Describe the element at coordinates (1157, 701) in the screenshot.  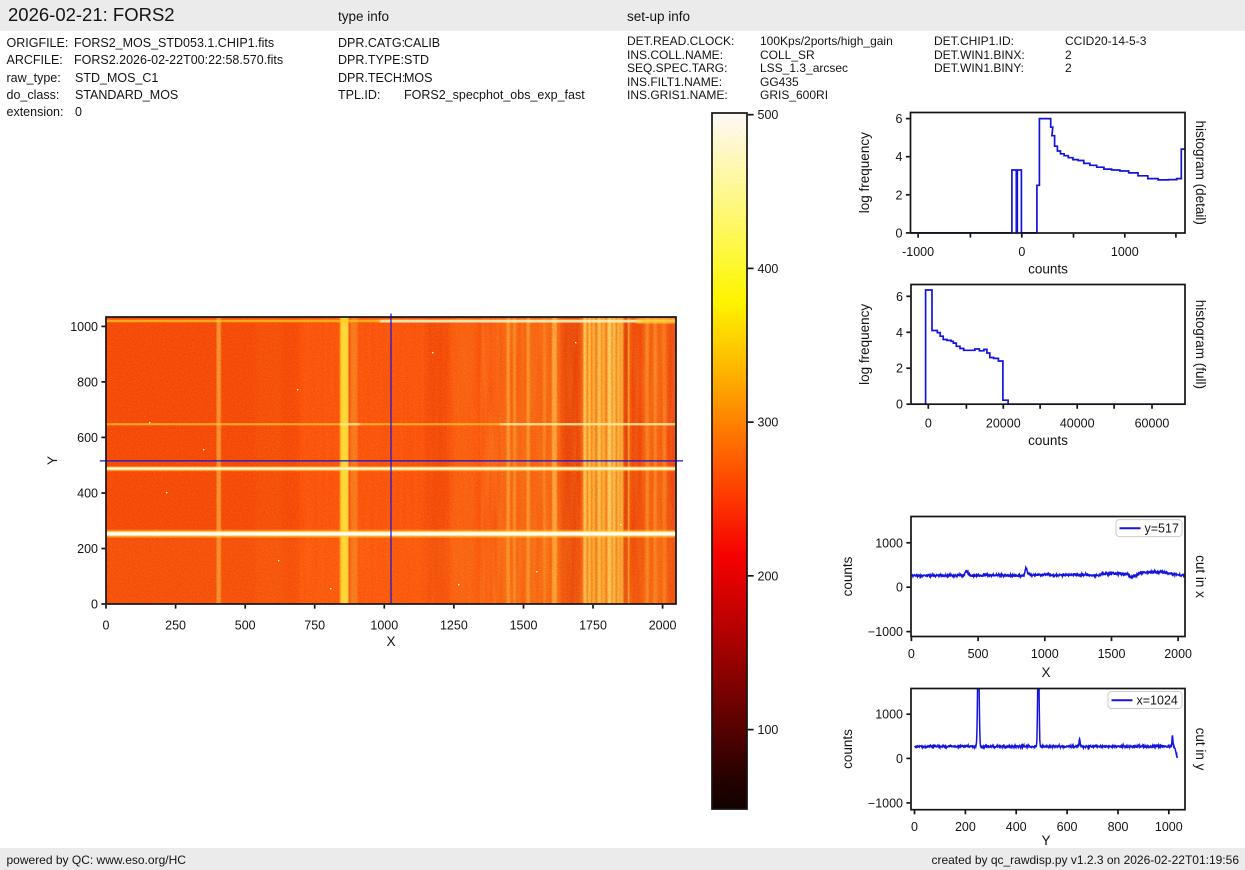
I see `svg-text: x=1024` at that location.